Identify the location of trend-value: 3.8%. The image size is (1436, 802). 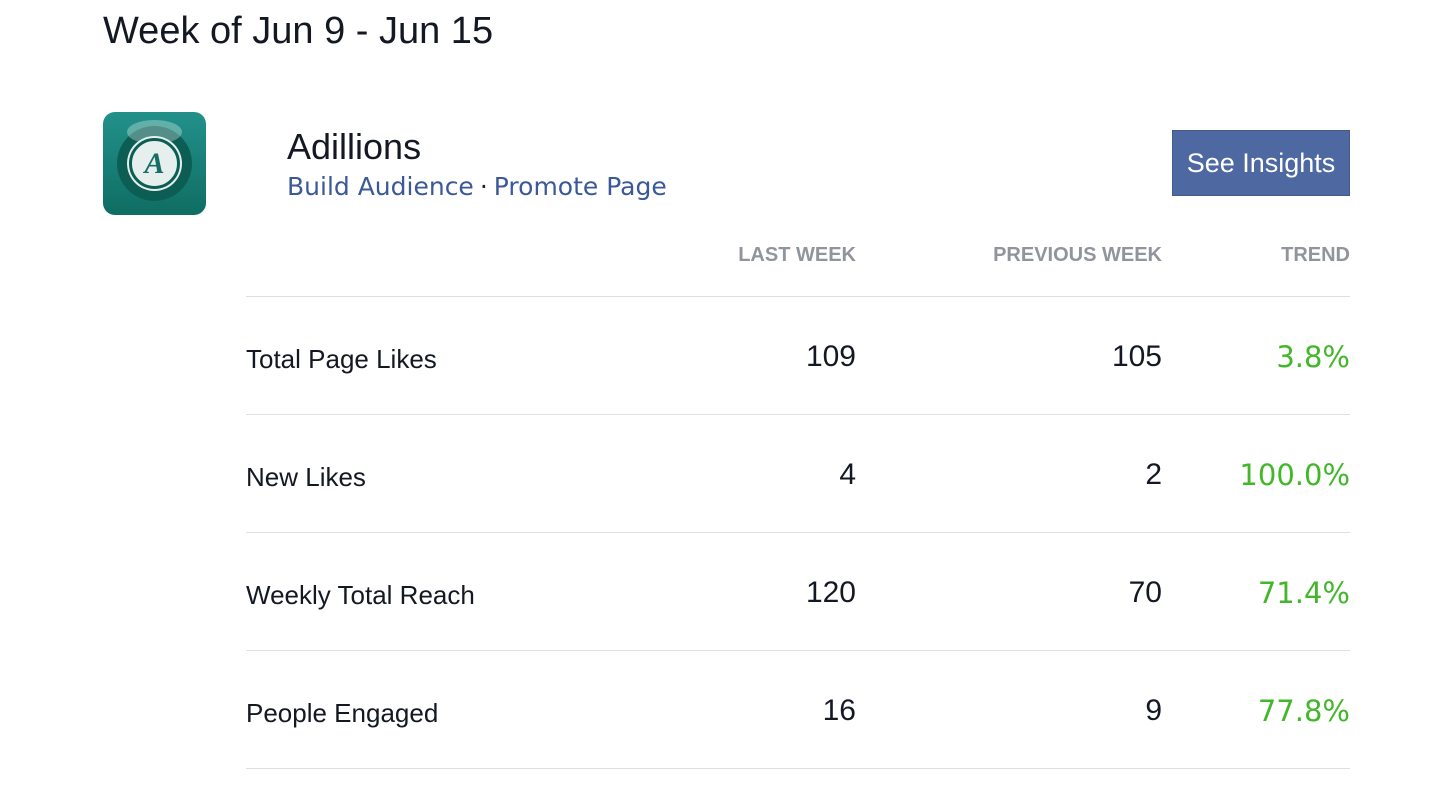
(1313, 357).